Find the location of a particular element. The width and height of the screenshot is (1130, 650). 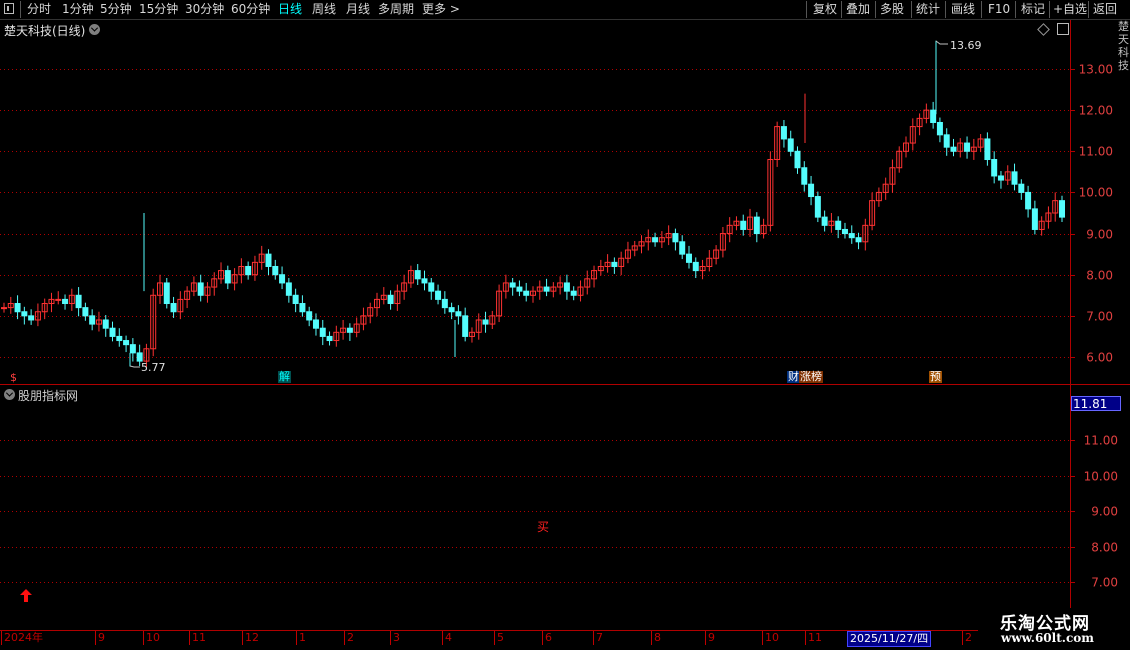

diamond-icon is located at coordinates (1043, 29).